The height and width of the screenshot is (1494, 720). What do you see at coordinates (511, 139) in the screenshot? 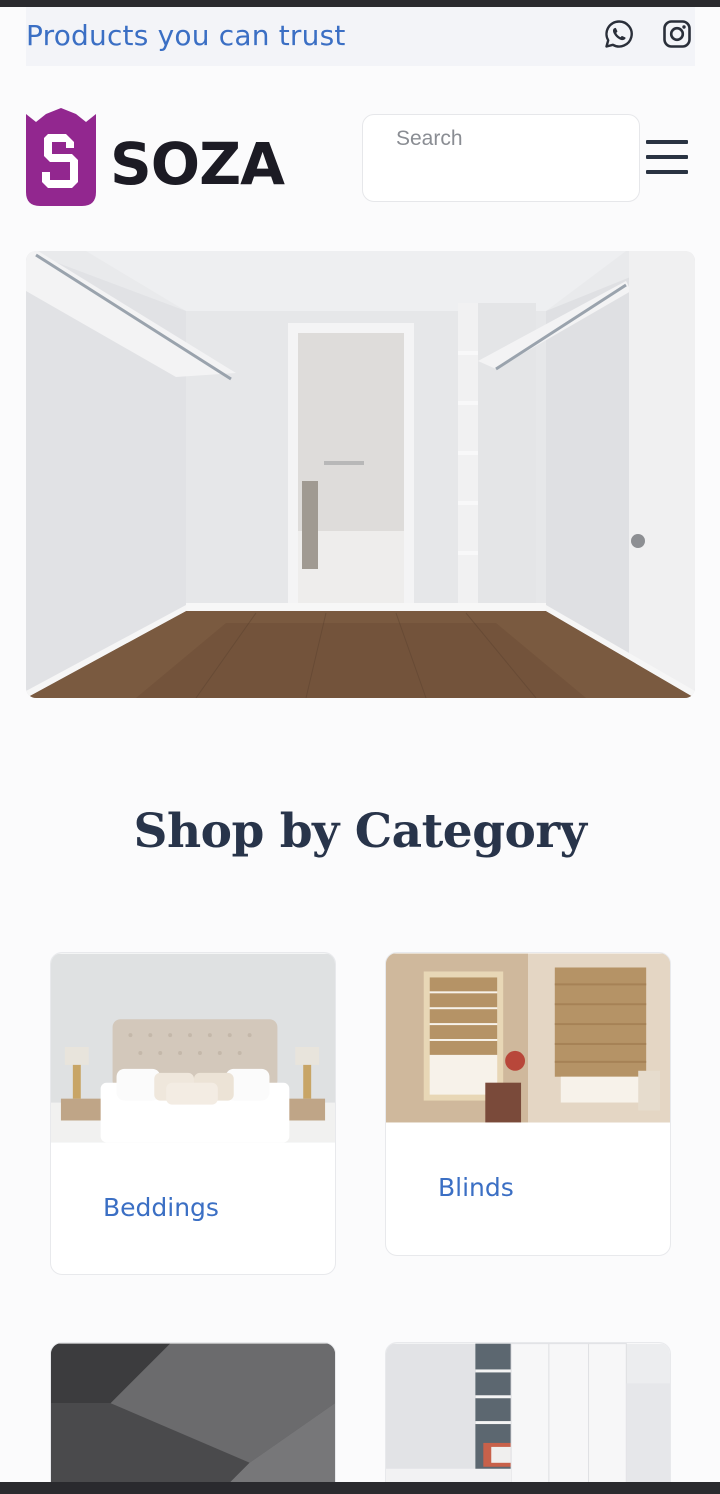
I see `search-input` at bounding box center [511, 139].